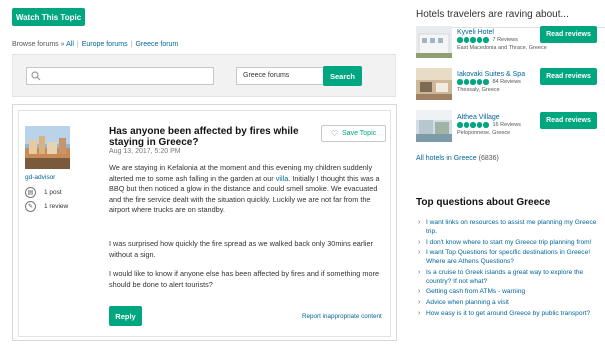 Image resolution: width=605 pixels, height=347 pixels. What do you see at coordinates (467, 302) in the screenshot?
I see `question-link: Advice when planning a visit` at bounding box center [467, 302].